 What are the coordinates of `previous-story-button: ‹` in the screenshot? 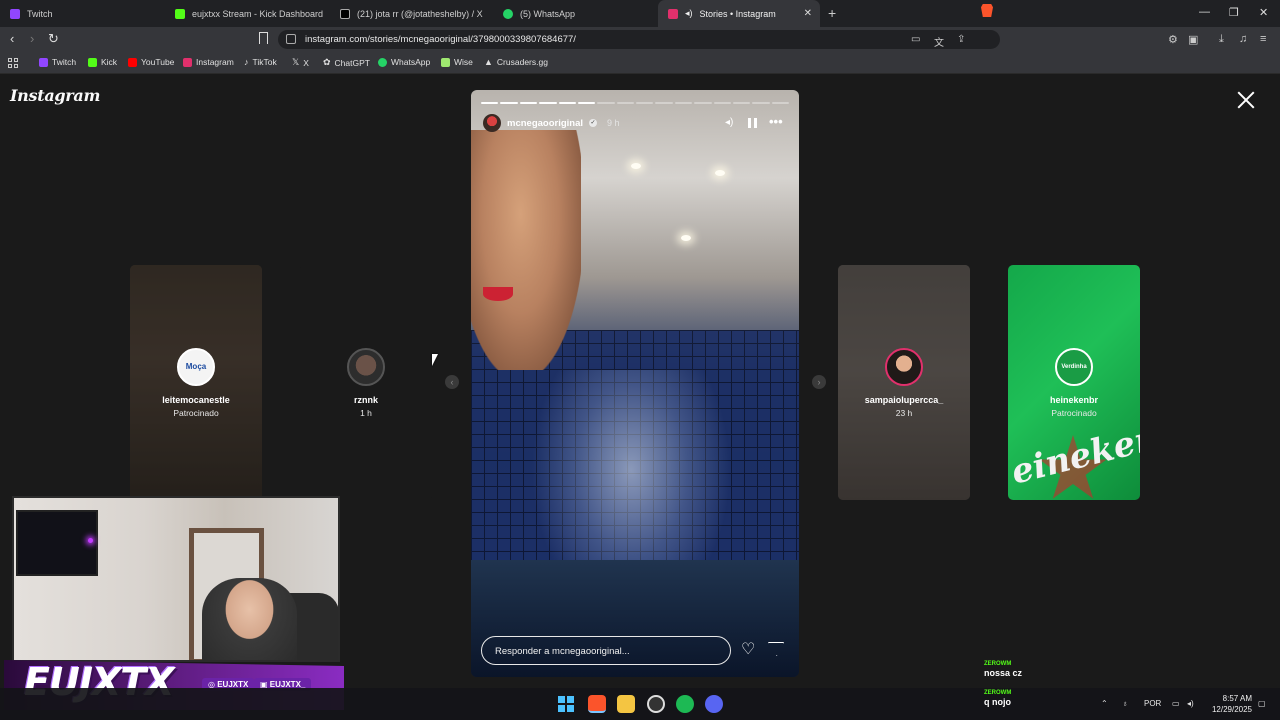 It's located at (452, 382).